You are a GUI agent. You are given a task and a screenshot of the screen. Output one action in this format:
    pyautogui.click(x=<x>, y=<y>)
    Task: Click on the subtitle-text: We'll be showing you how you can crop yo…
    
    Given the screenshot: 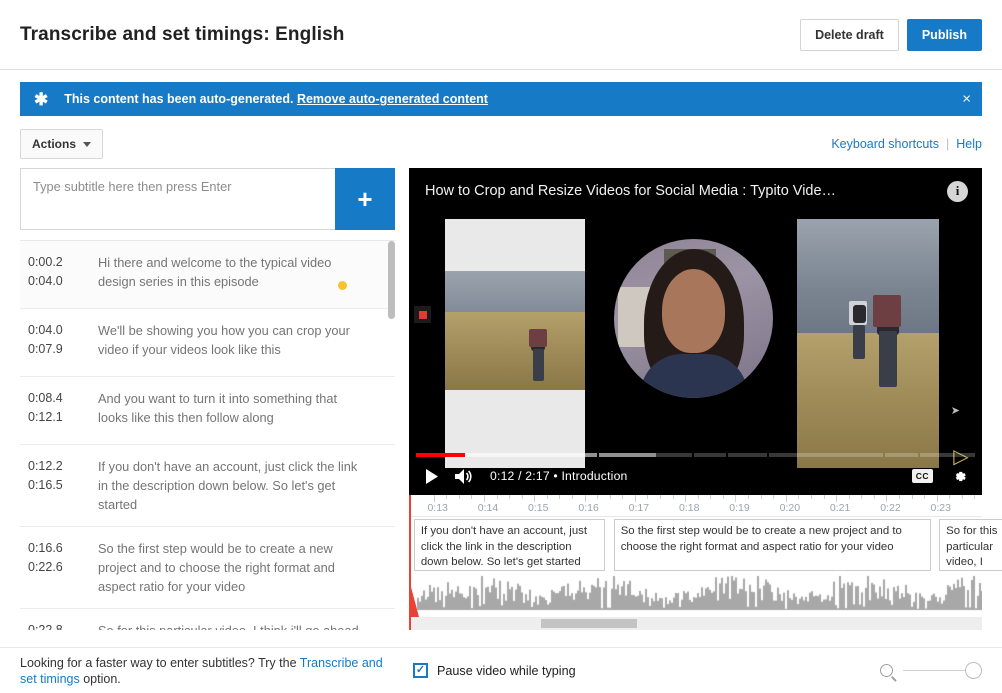 What is the action you would take?
    pyautogui.click(x=239, y=342)
    